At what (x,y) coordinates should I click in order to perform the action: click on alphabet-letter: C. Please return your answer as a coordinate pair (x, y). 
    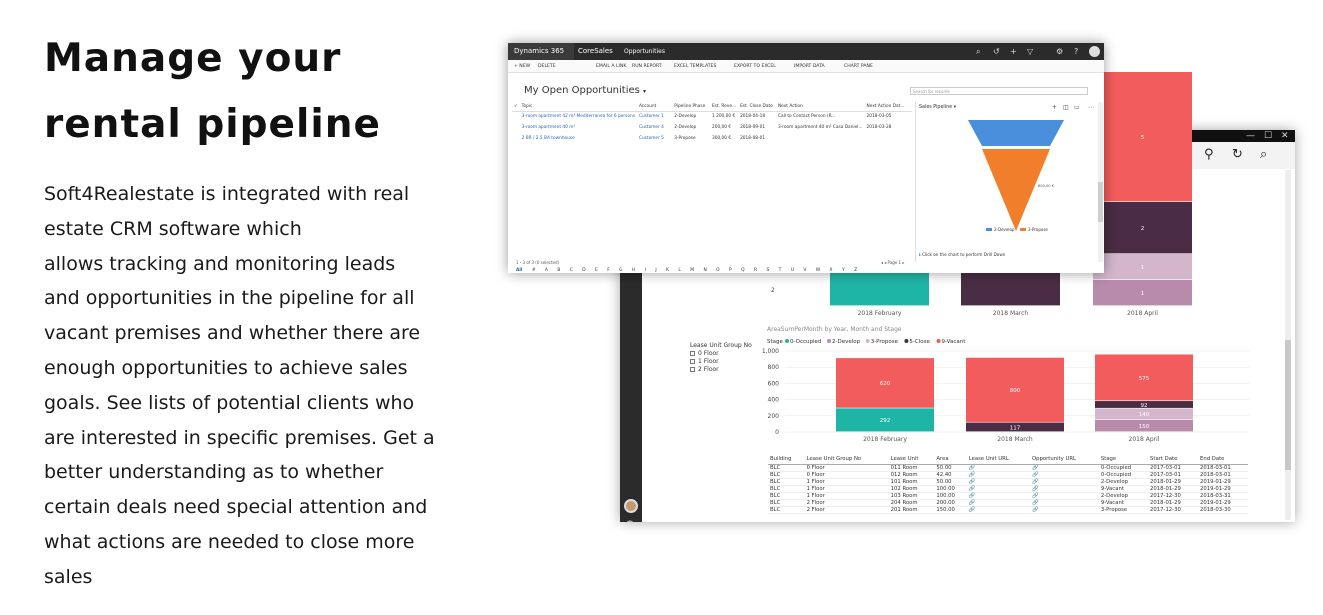
    Looking at the image, I should click on (571, 270).